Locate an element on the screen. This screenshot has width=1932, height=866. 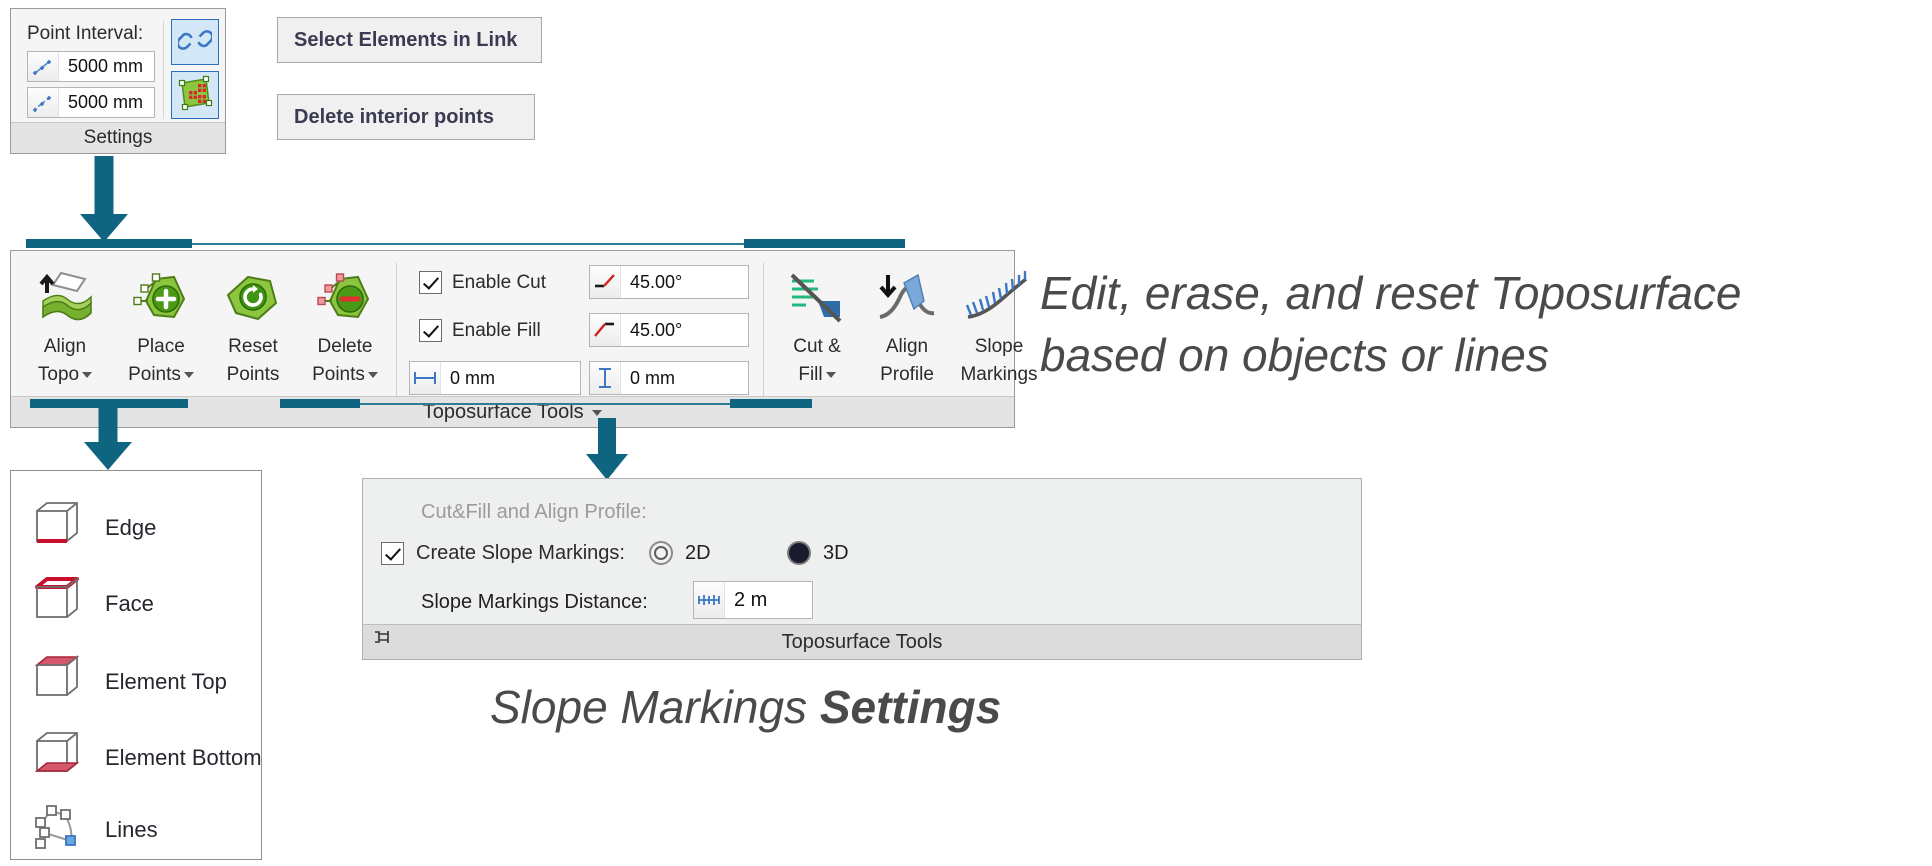
settings-panel: Point Interval: 5000 mm 5000 mm Settings is located at coordinates (118, 81).